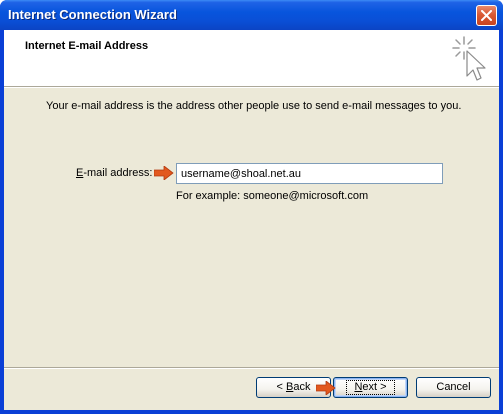 This screenshot has width=503, height=414. Describe the element at coordinates (281, 387) in the screenshot. I see `back-label-prefix: <` at that location.